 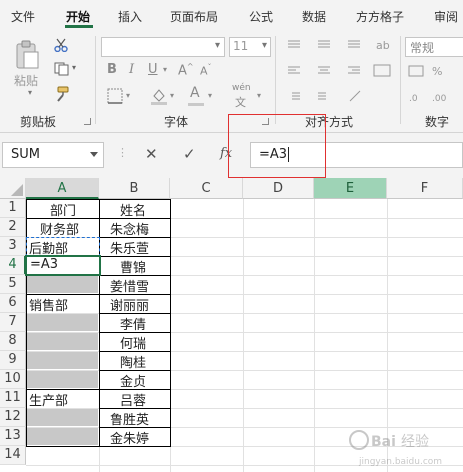 What do you see at coordinates (112, 69) in the screenshot?
I see `bold-button: B` at bounding box center [112, 69].